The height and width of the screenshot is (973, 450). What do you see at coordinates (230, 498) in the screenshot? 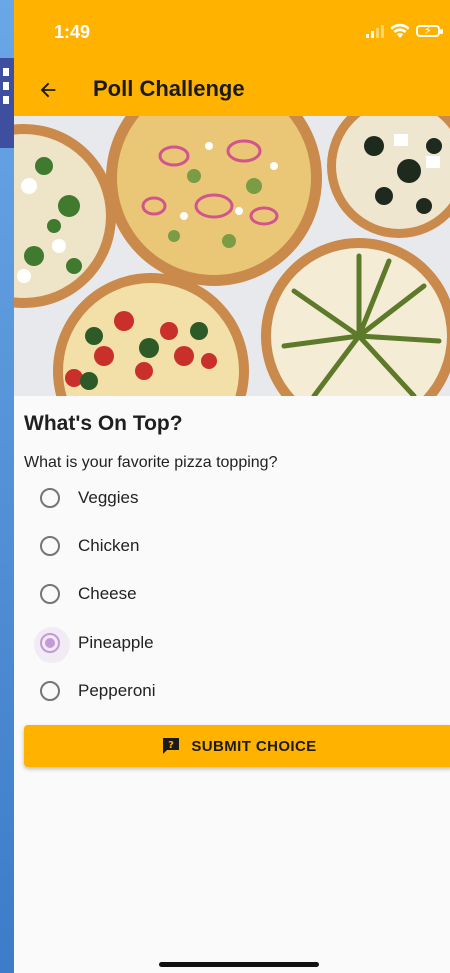
I see `option-veggies: Veggies` at bounding box center [230, 498].